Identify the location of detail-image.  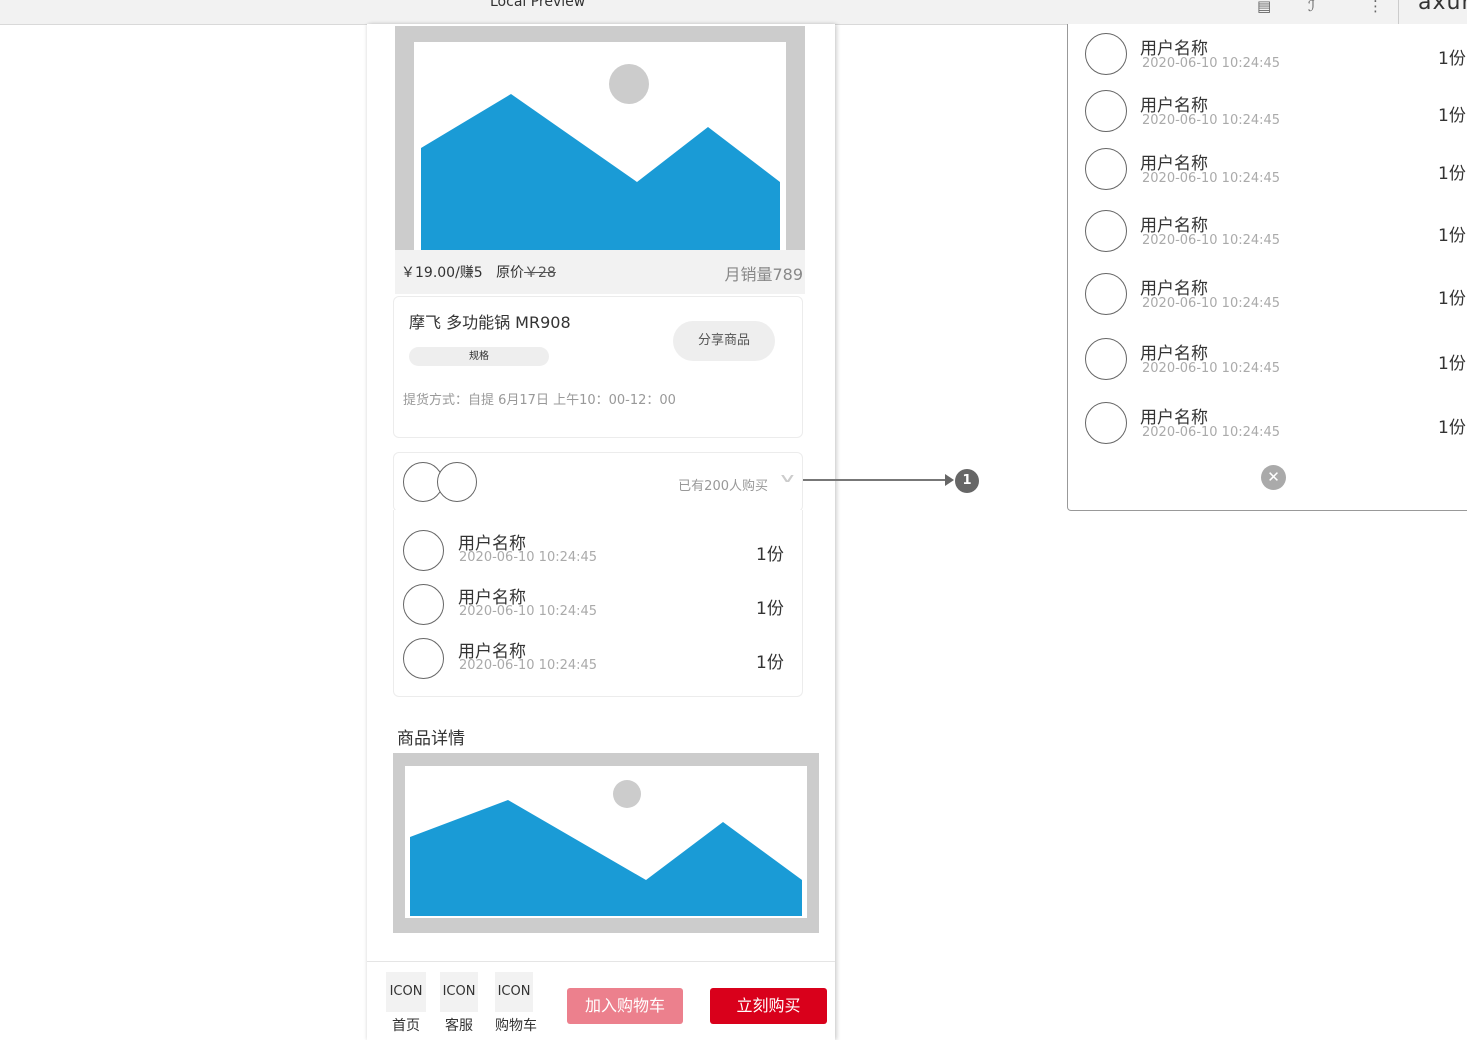
(606, 843).